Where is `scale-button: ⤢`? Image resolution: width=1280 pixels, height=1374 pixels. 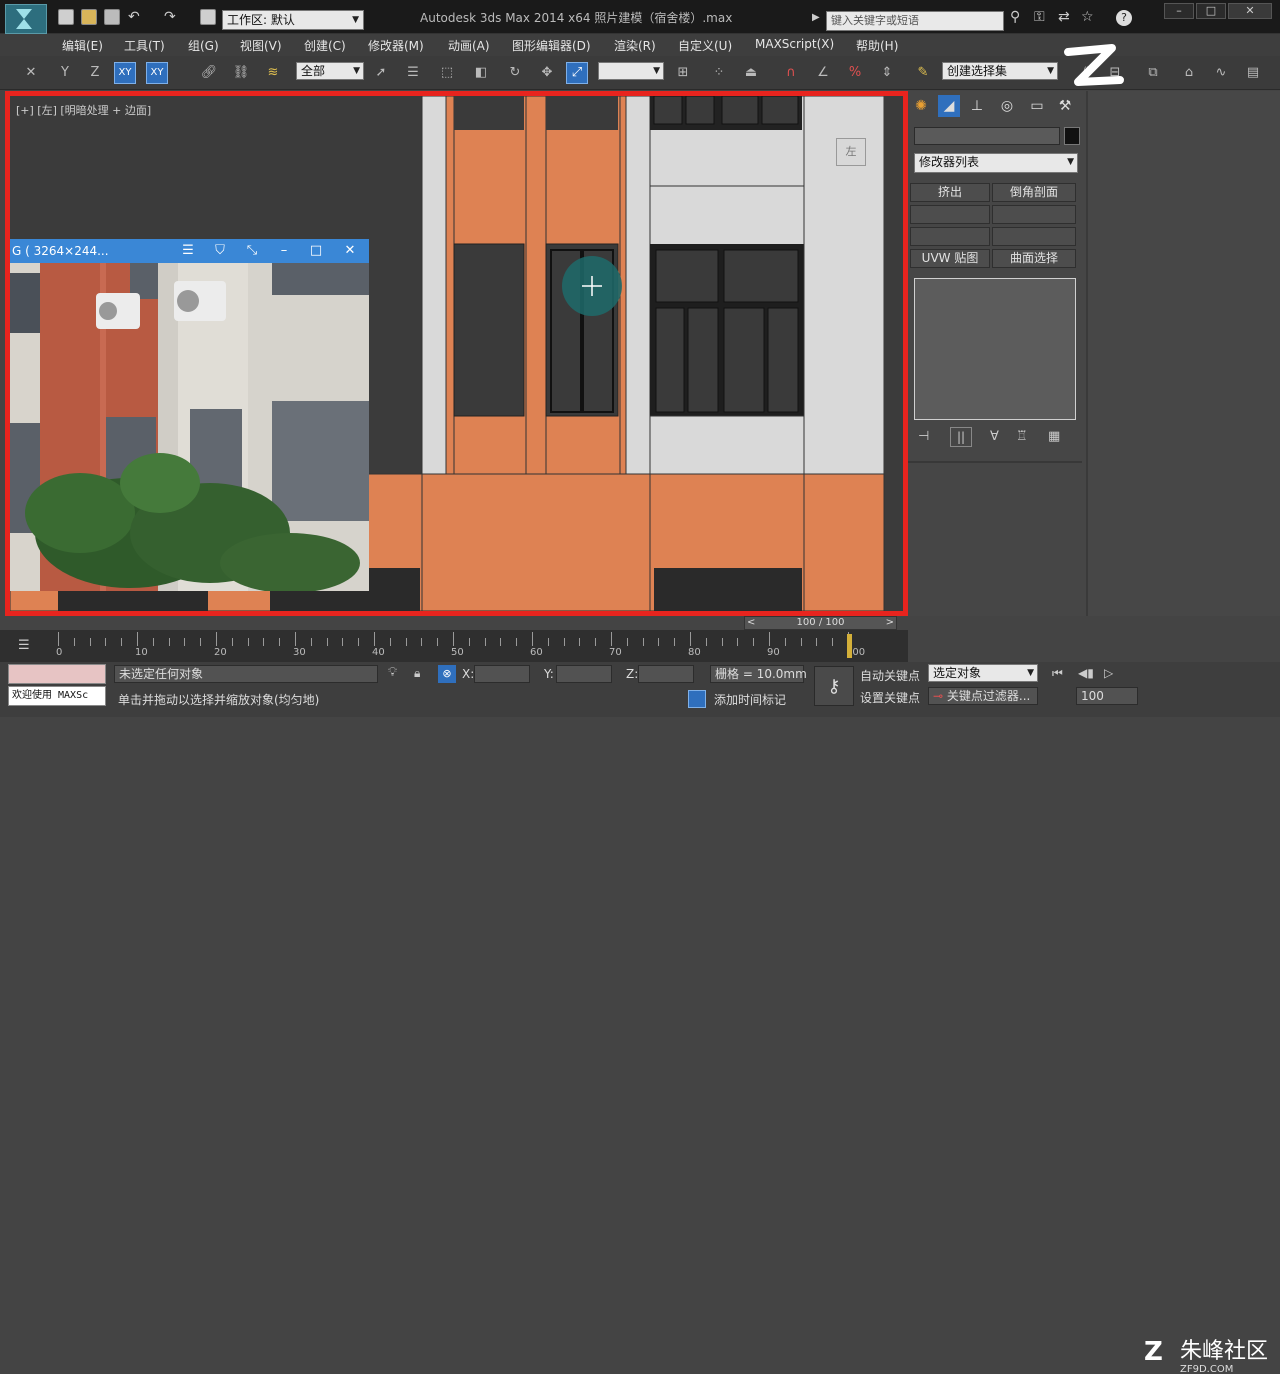 scale-button: ⤢ is located at coordinates (577, 73).